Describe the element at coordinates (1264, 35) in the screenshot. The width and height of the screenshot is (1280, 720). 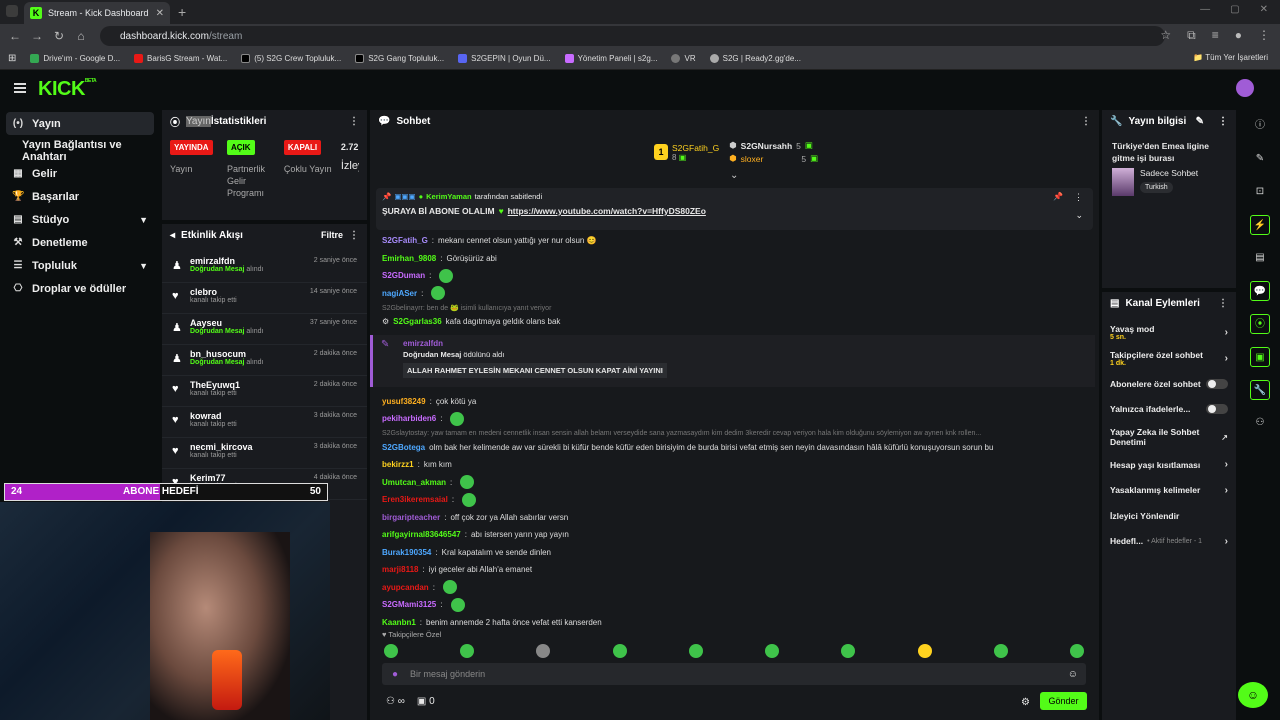
I see `menu-icon: ⋮` at that location.